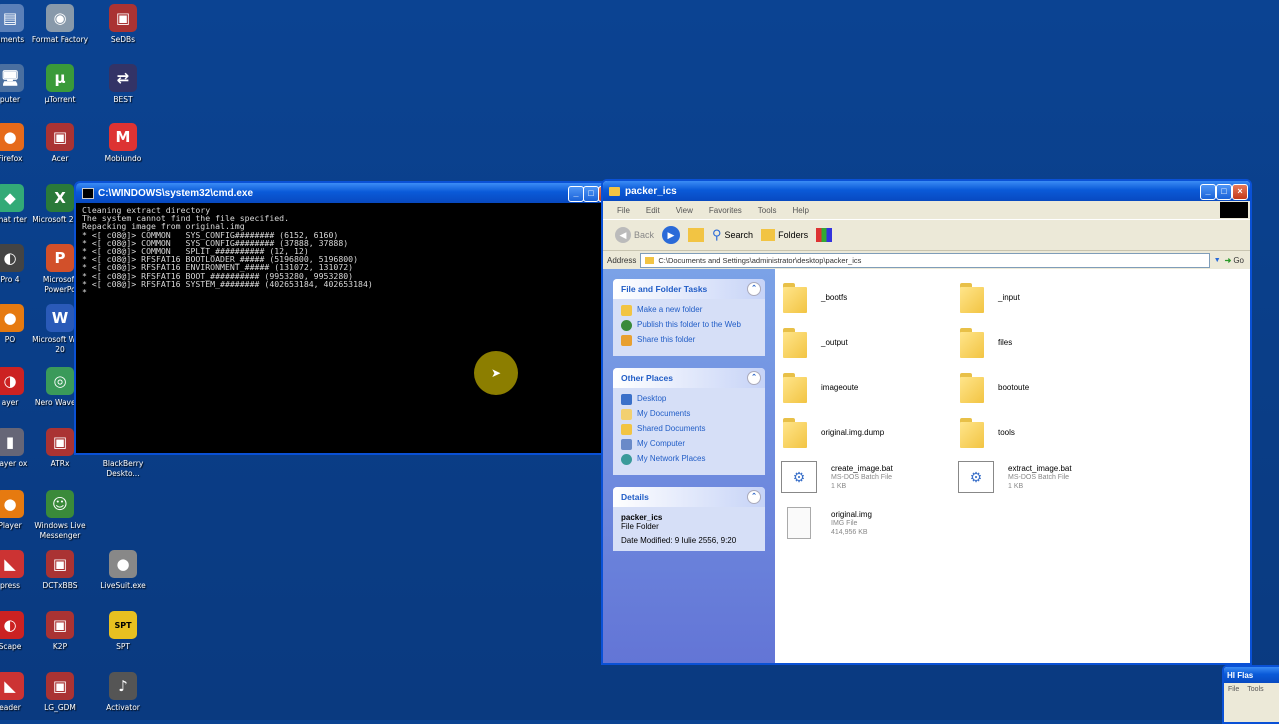  What do you see at coordinates (689, 340) in the screenshot?
I see `task-share: Share this folder` at bounding box center [689, 340].